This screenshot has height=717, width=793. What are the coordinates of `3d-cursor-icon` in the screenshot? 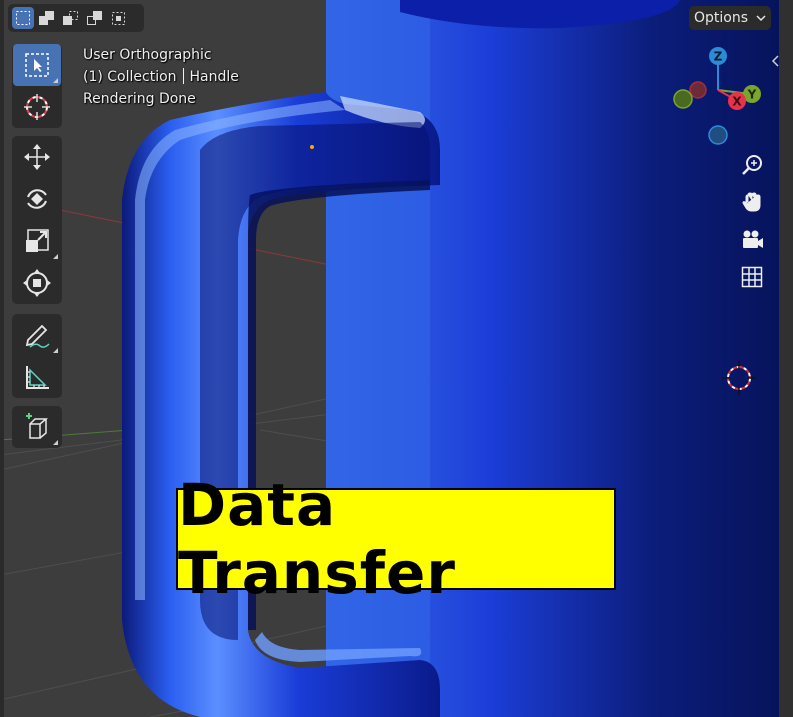 It's located at (739, 378).